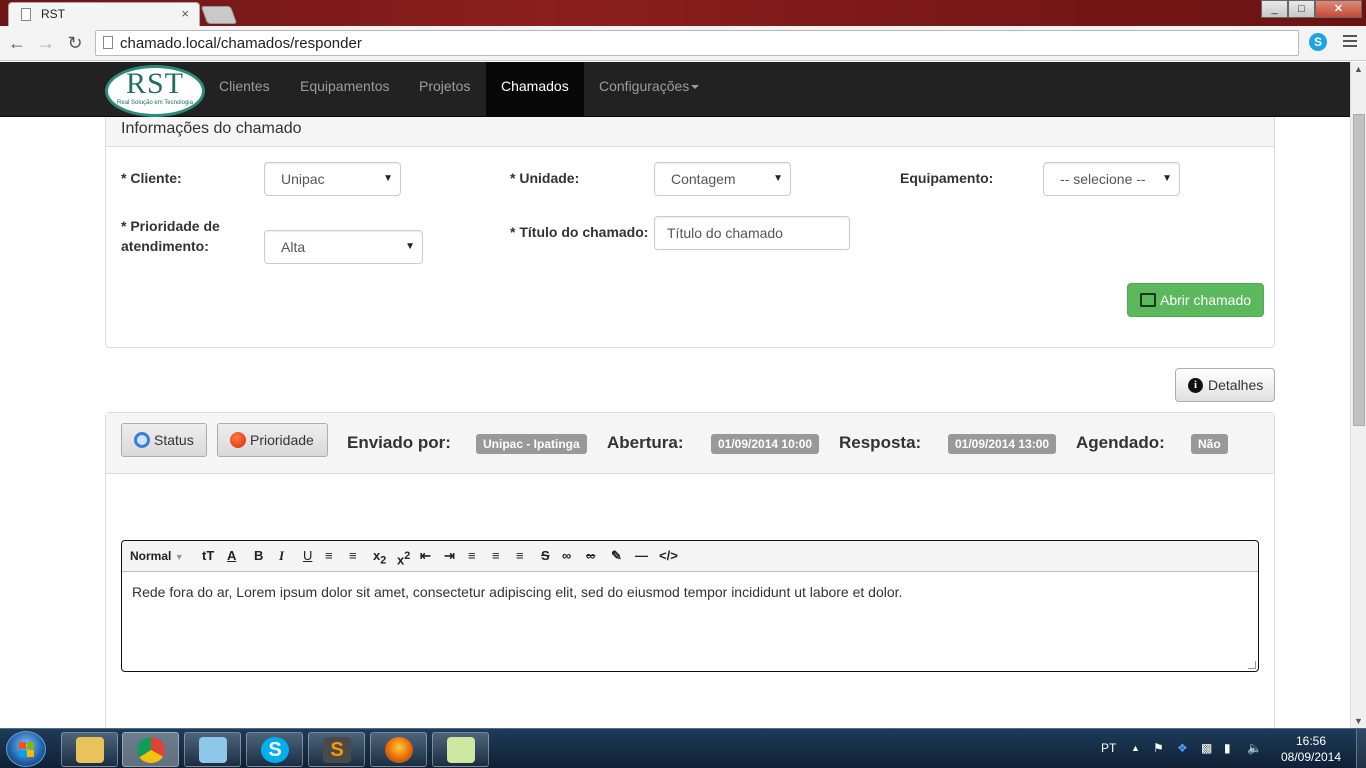 The width and height of the screenshot is (1366, 768). I want to click on ordered-list-icon: ≡, so click(329, 556).